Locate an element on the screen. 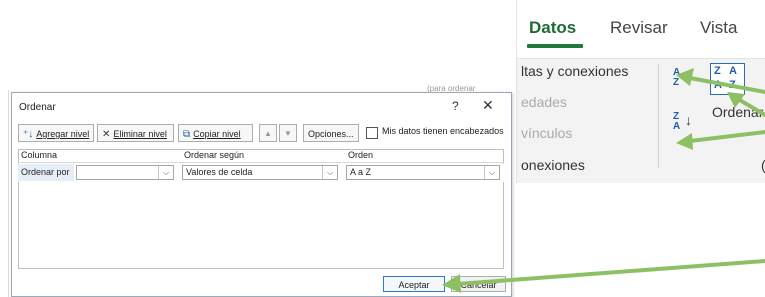 The height and width of the screenshot is (297, 765). ribbon-item-properties: edades is located at coordinates (544, 102).